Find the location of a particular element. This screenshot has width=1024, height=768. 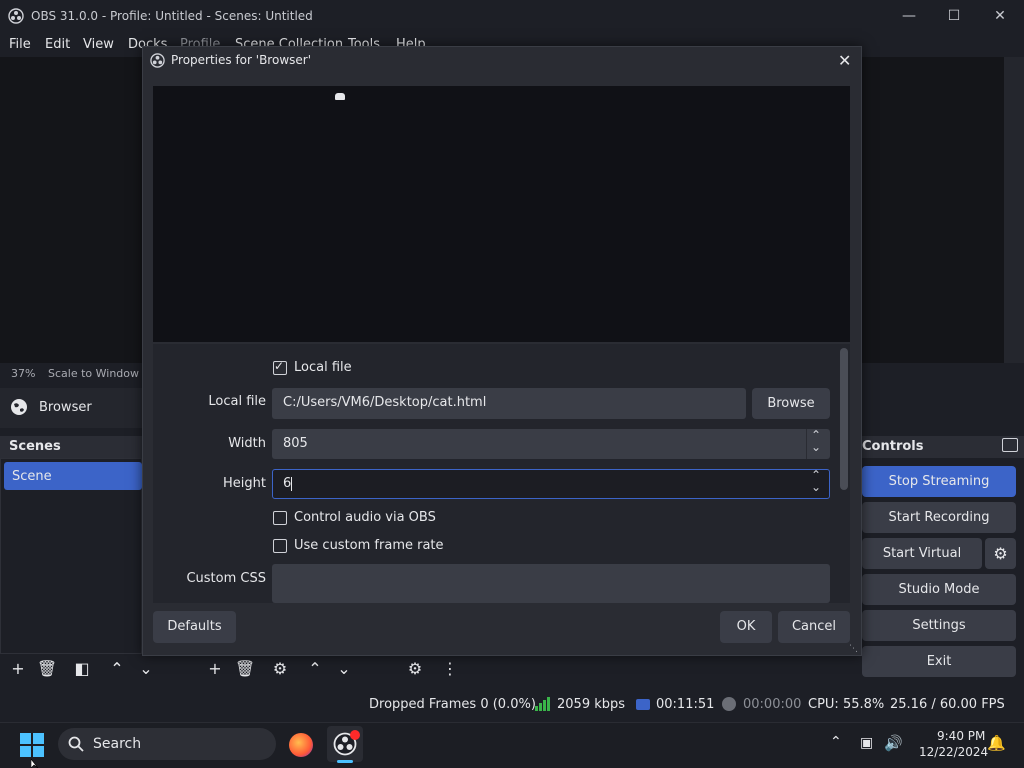

remove-source-icon: 🗑 is located at coordinates (245, 669).